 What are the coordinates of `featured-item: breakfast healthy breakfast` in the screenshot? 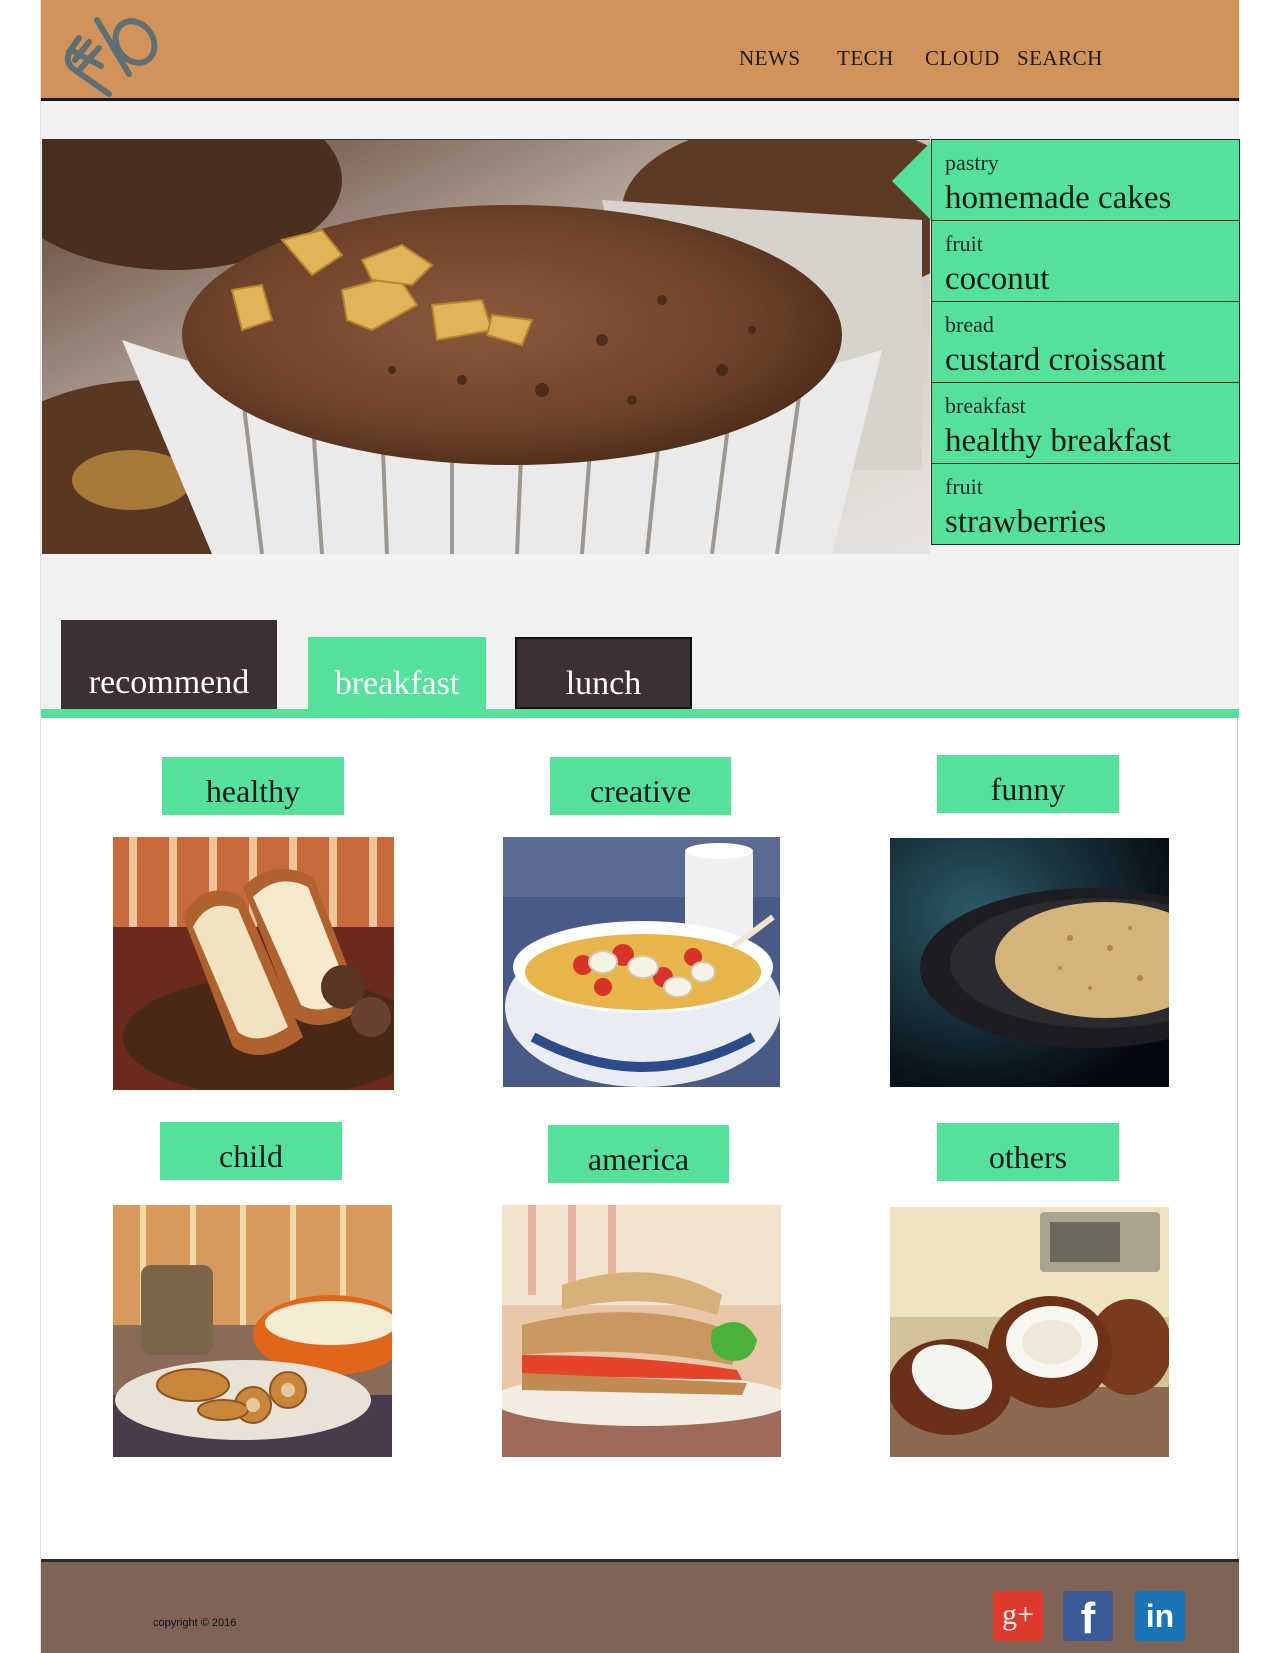 It's located at (1085, 423).